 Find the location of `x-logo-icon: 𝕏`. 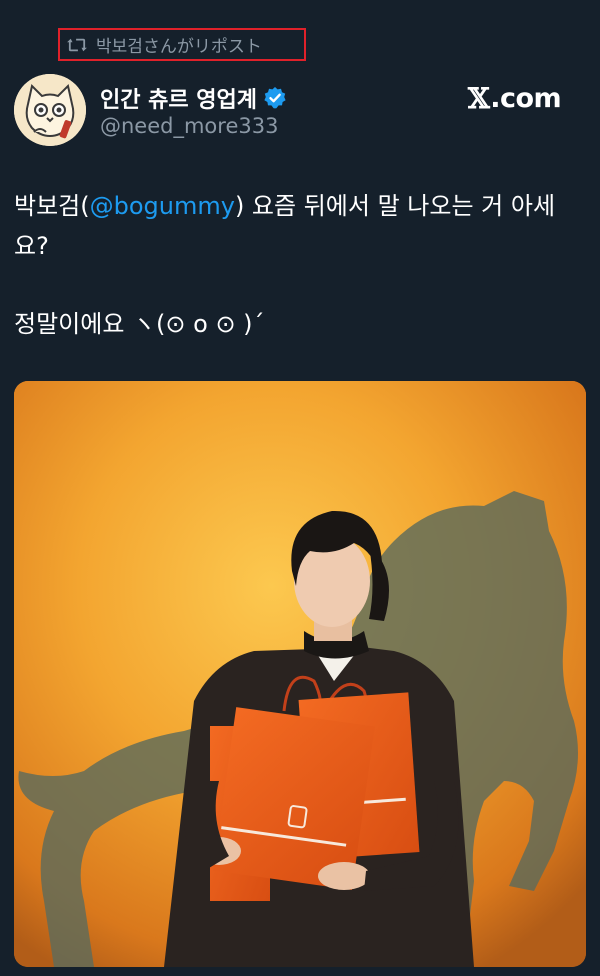

x-logo-icon: 𝕏 is located at coordinates (479, 98).